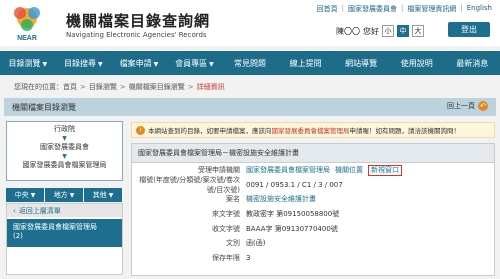 The image size is (500, 279). I want to click on field-label: 文別, so click(233, 243).